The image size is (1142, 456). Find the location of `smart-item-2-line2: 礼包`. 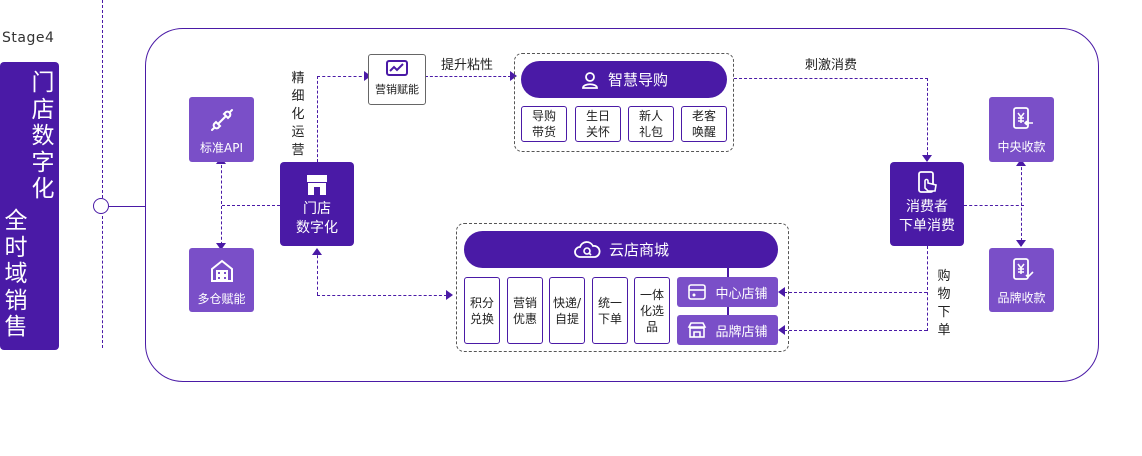

smart-item-2-line2: 礼包 is located at coordinates (650, 132).